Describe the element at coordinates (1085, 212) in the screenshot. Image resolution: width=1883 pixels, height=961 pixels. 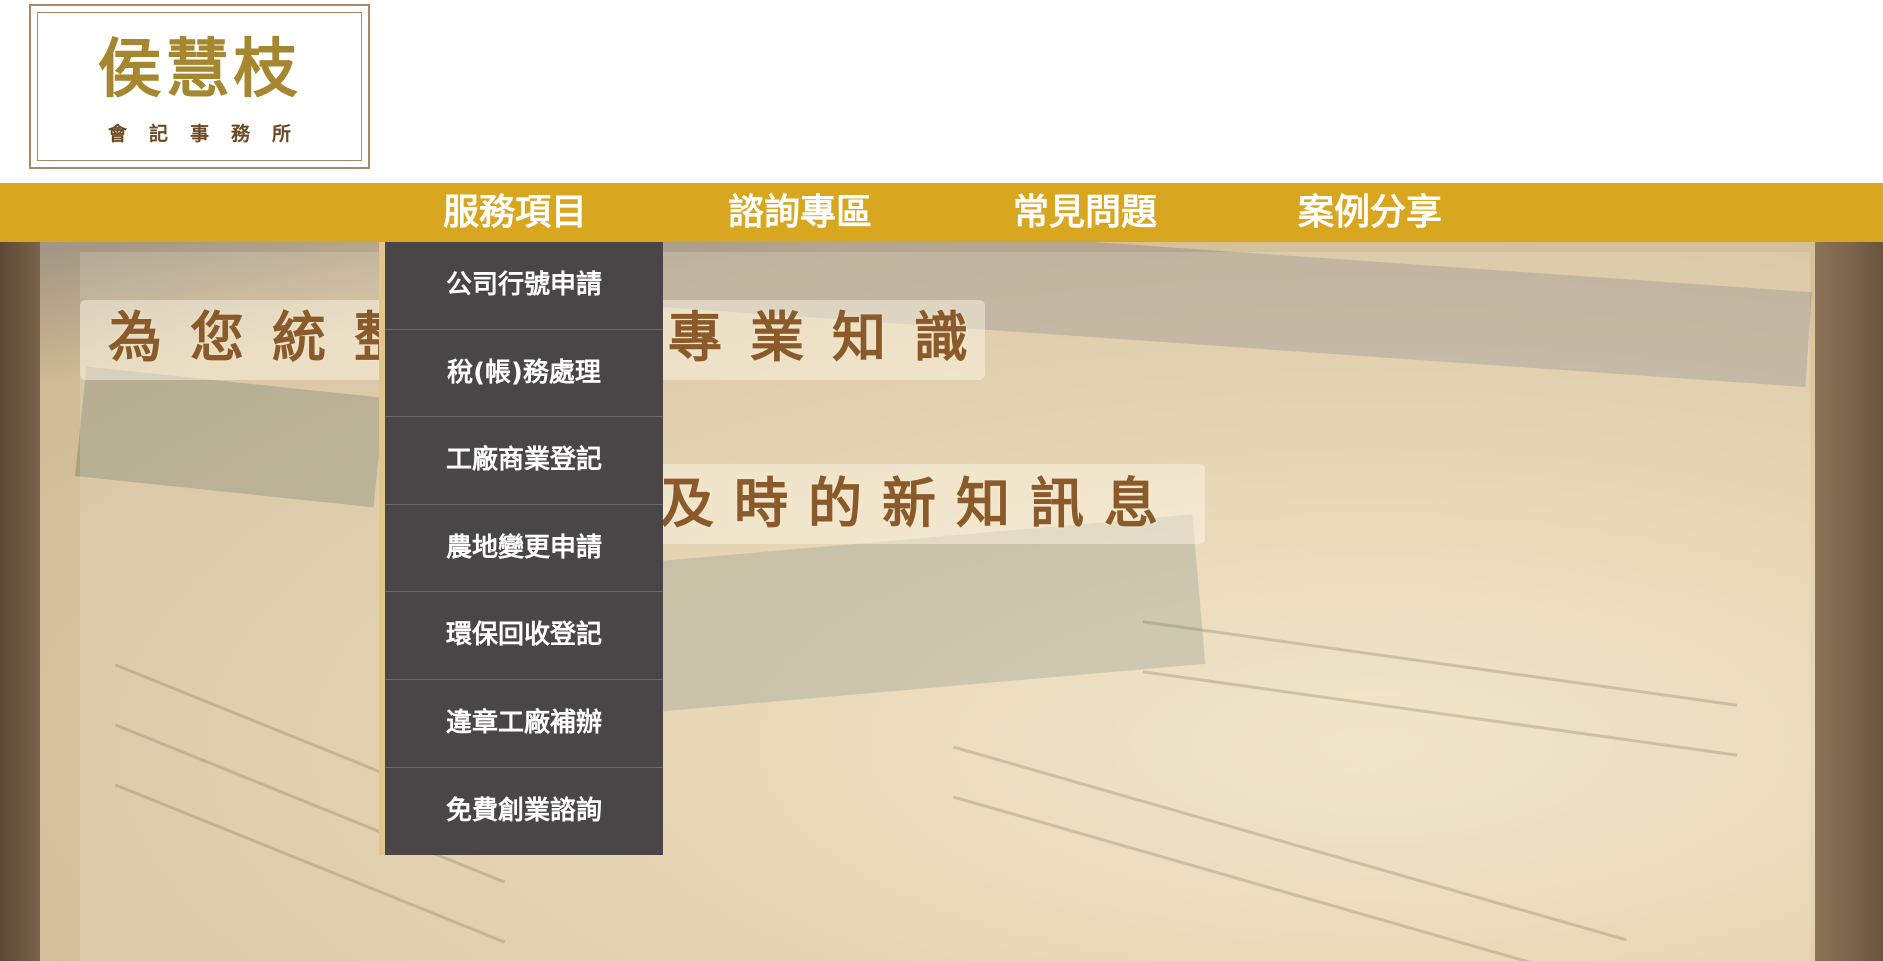
I see `nav-faq: 常見問題` at that location.